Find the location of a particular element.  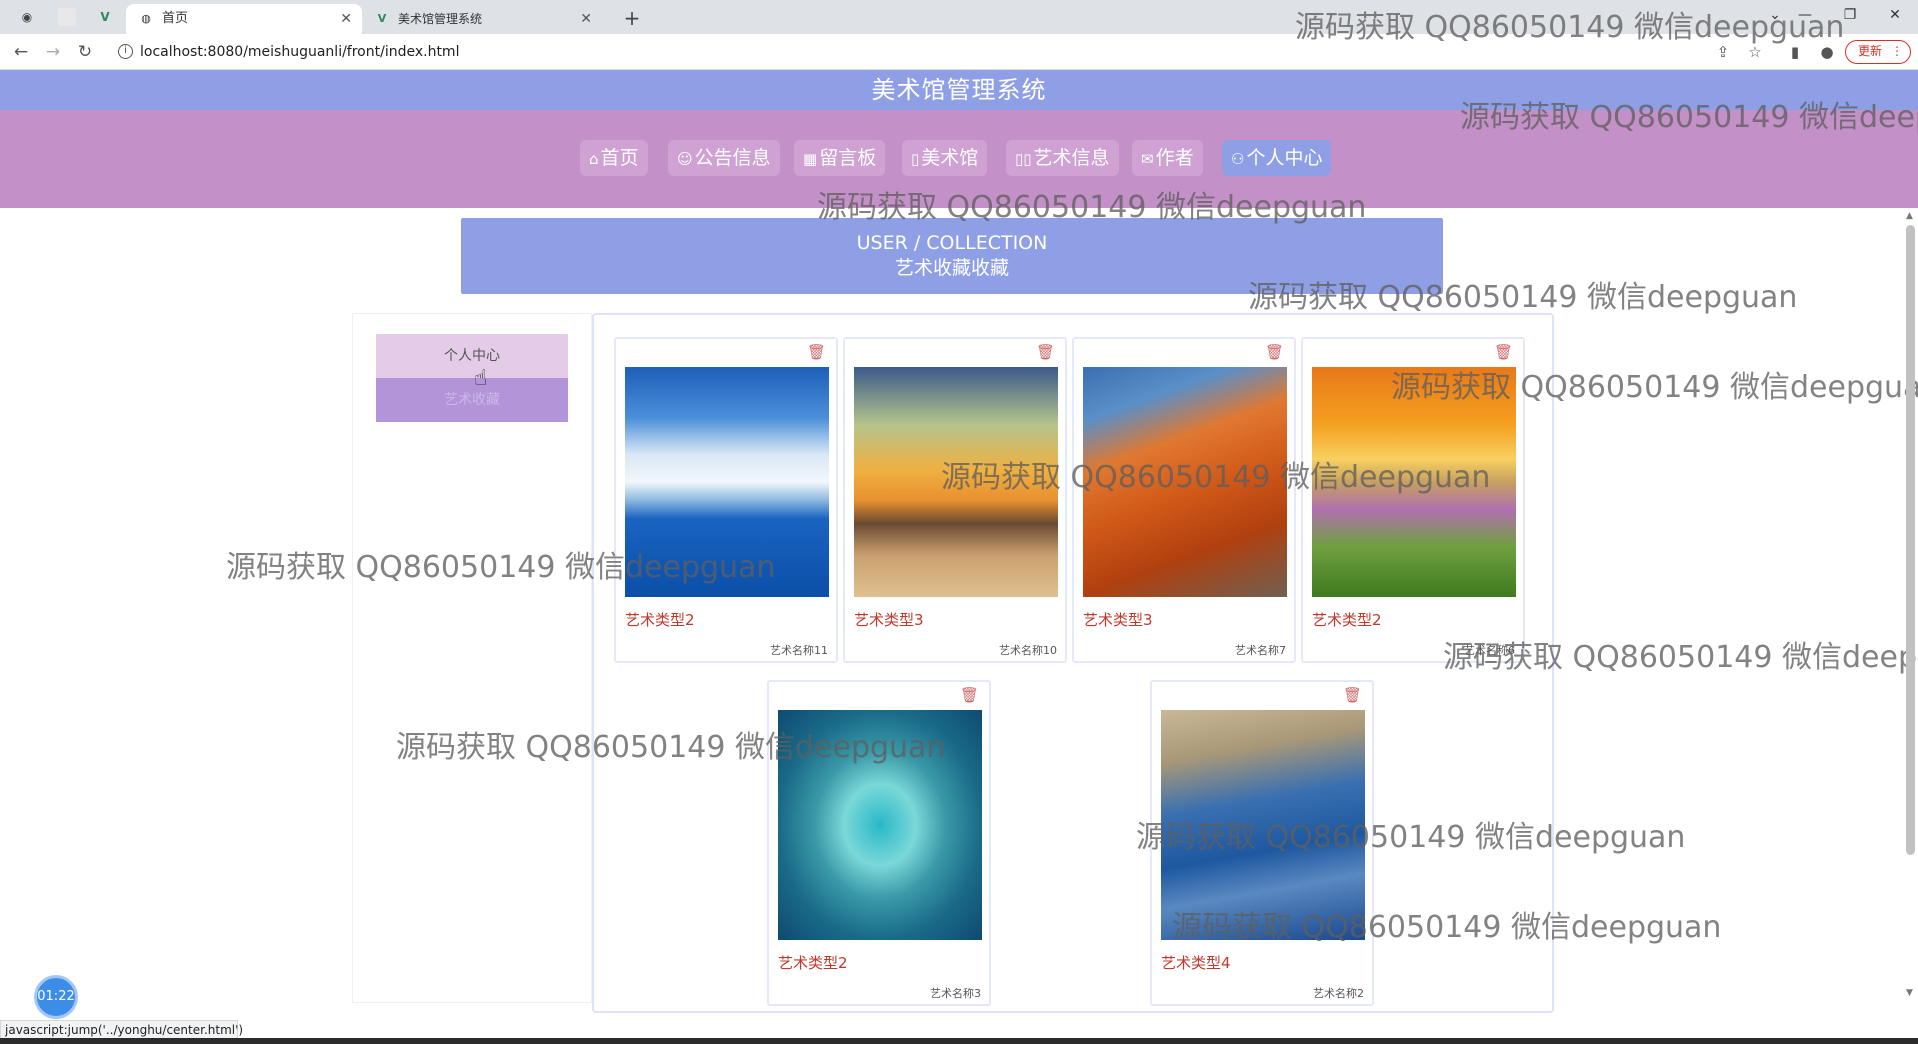

browser-tab-home: ◍ 首页 ✕ is located at coordinates (244, 19).